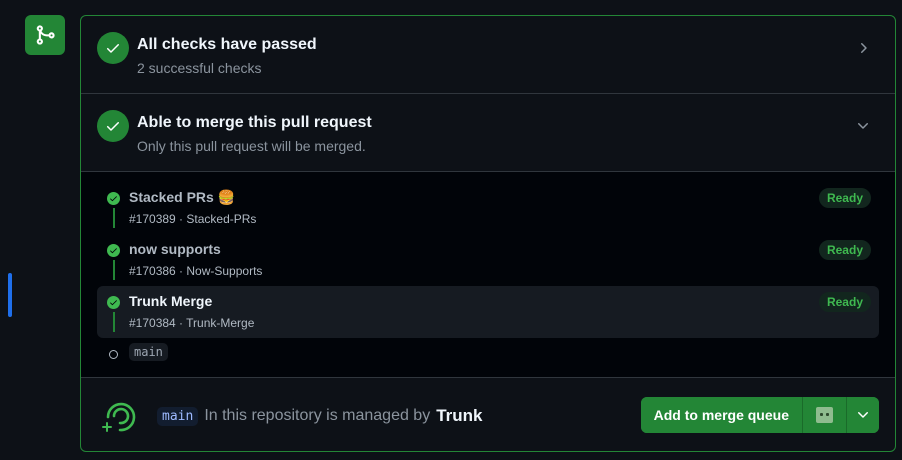 Image resolution: width=902 pixels, height=460 pixels. What do you see at coordinates (192, 323) in the screenshot?
I see `pr-meta: #170384 · Trunk-Merge` at bounding box center [192, 323].